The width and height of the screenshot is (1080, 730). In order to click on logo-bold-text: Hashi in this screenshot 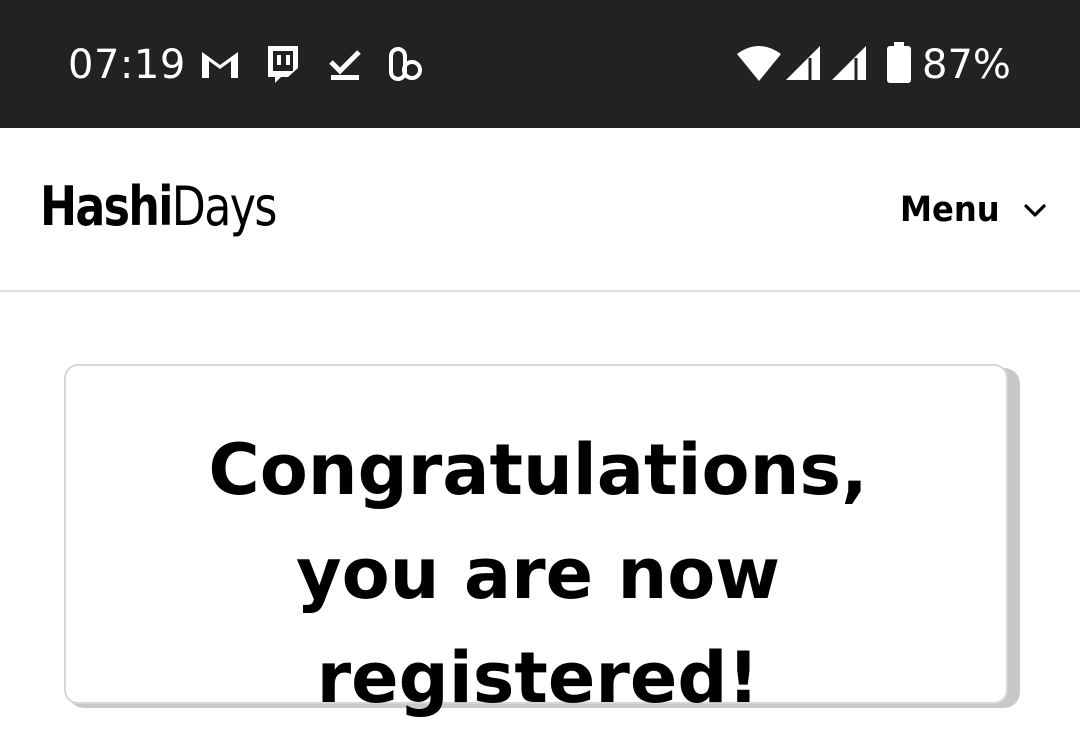, I will do `click(106, 206)`.